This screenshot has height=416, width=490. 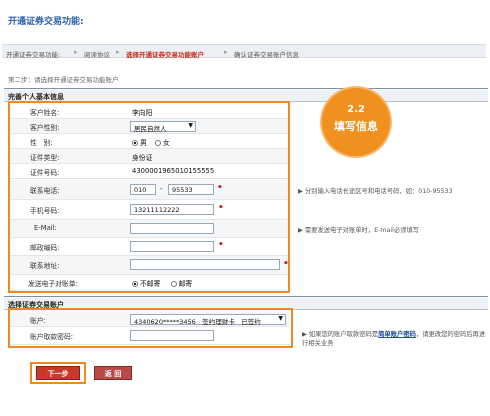 I want to click on step-1: 开通证券交易功能:, so click(x=33, y=55).